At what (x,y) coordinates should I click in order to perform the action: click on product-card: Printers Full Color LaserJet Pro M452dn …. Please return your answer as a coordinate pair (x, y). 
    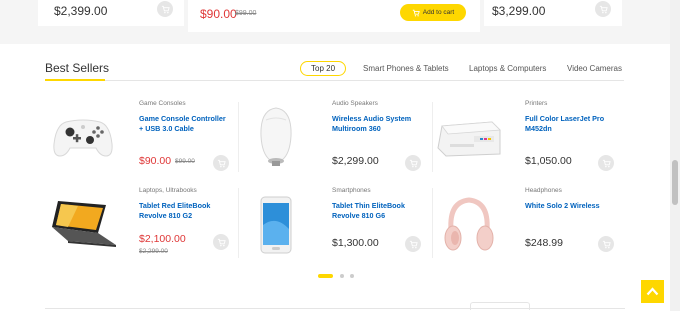
    Looking at the image, I should click on (523, 140).